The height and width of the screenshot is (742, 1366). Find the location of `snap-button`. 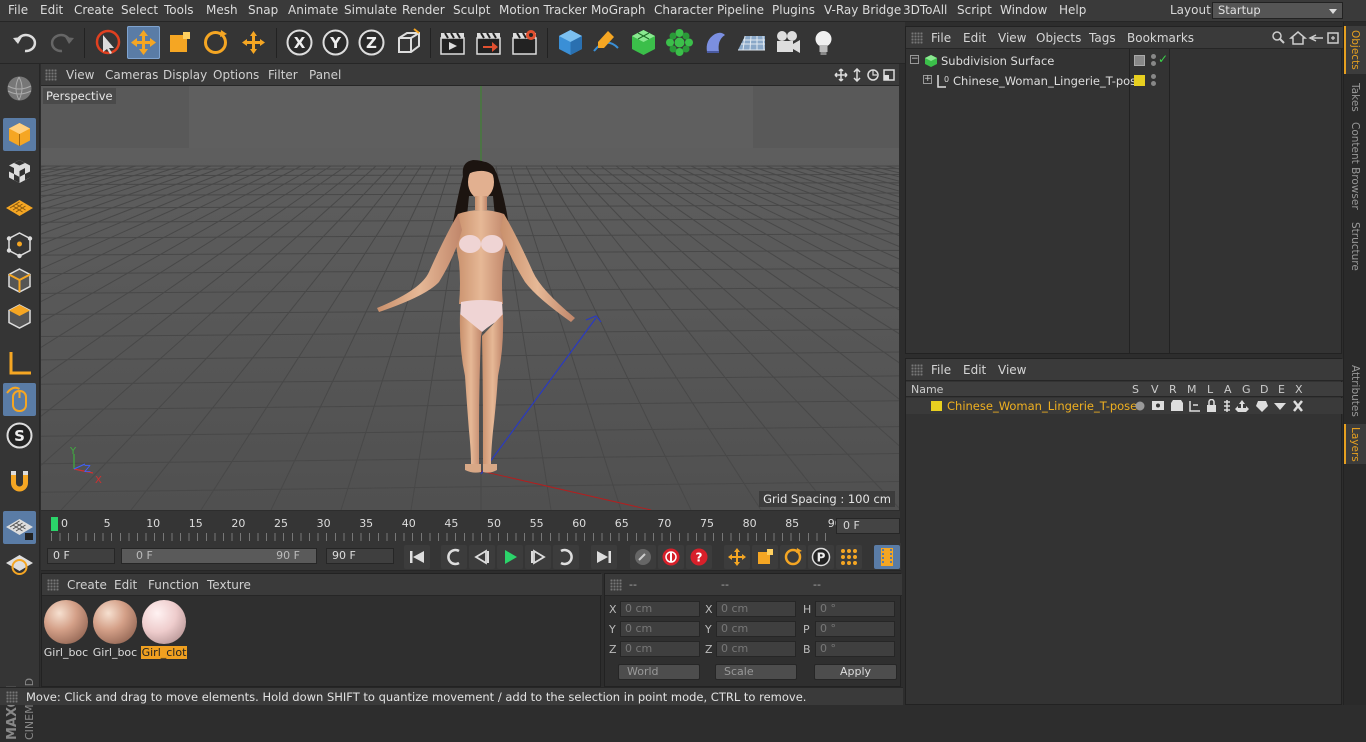

snap-button is located at coordinates (19, 481).